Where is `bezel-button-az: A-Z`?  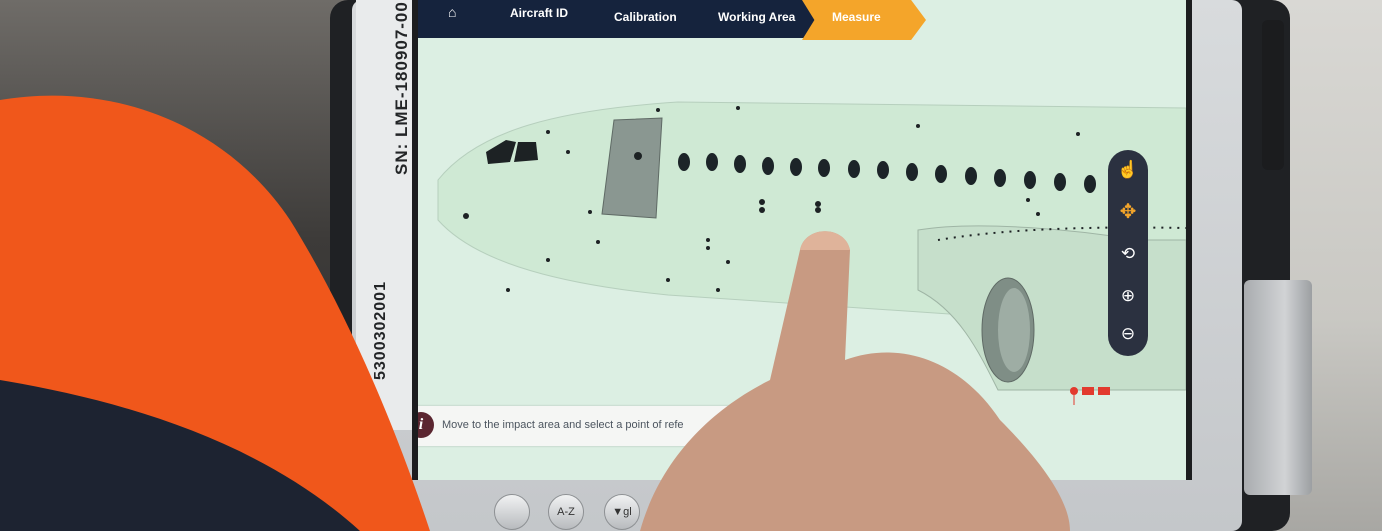
bezel-button-az: A-Z is located at coordinates (566, 512).